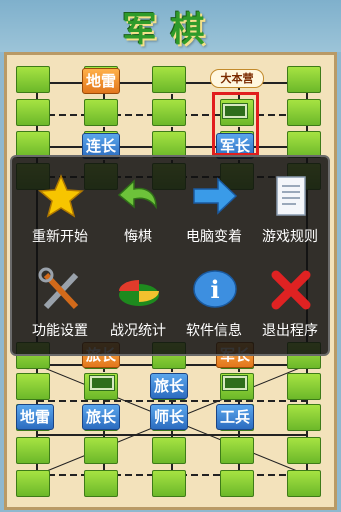 The height and width of the screenshot is (512, 341). What do you see at coordinates (214, 331) in the screenshot?
I see `menu-item-label: 软件信息` at bounding box center [214, 331].